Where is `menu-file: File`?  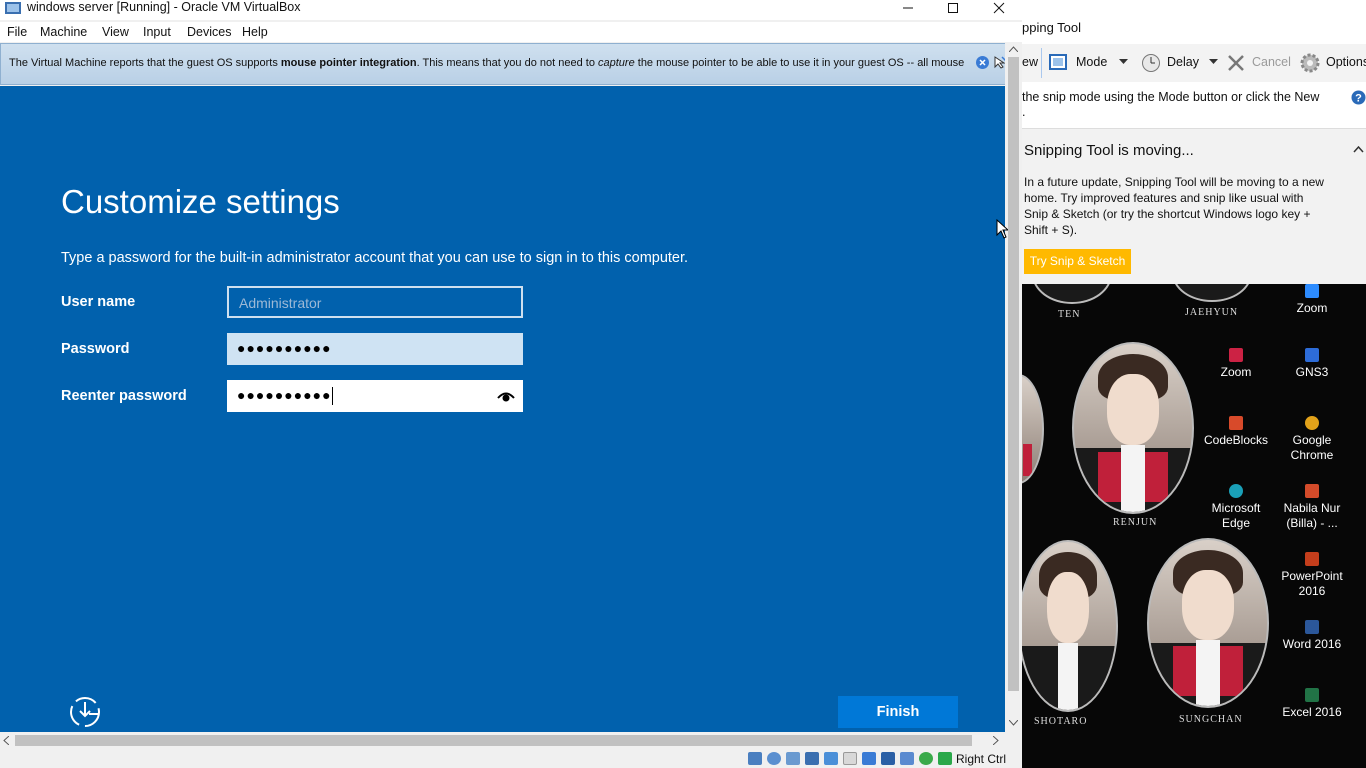 menu-file: File is located at coordinates (17, 32).